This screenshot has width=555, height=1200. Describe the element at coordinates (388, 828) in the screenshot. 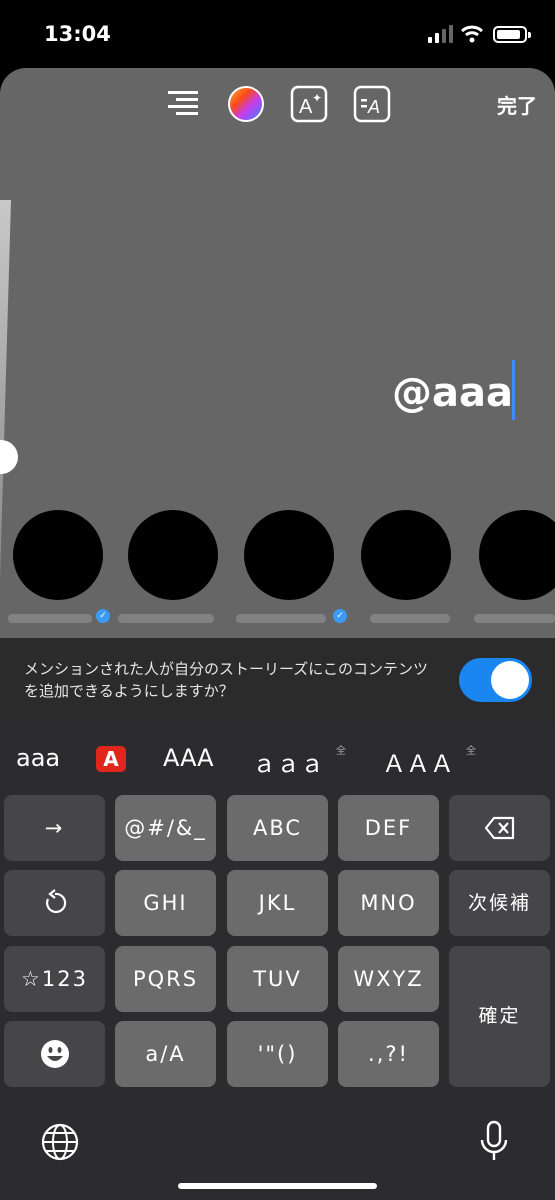

I see `def-key: DEF` at that location.